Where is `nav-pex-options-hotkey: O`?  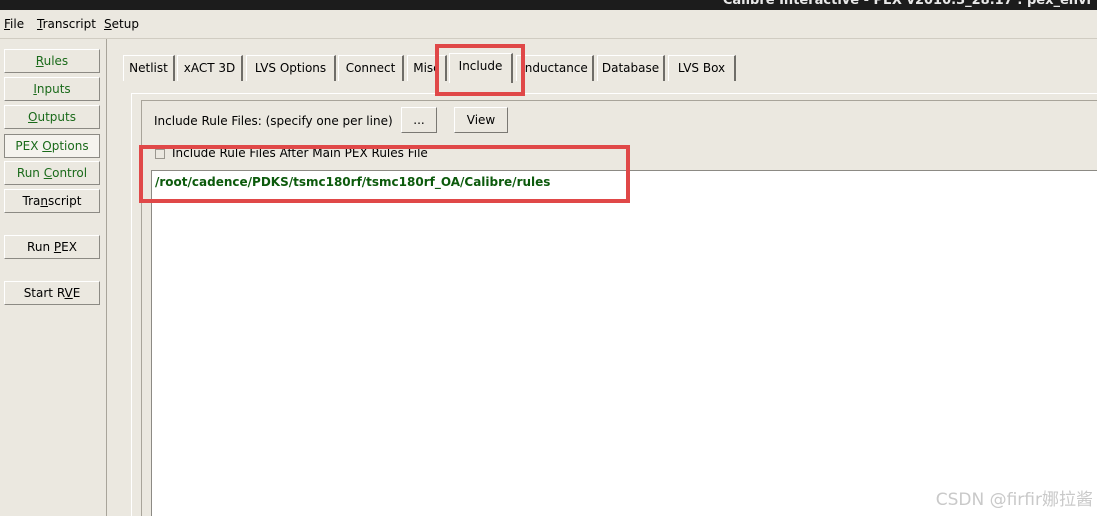 nav-pex-options-hotkey: O is located at coordinates (47, 146).